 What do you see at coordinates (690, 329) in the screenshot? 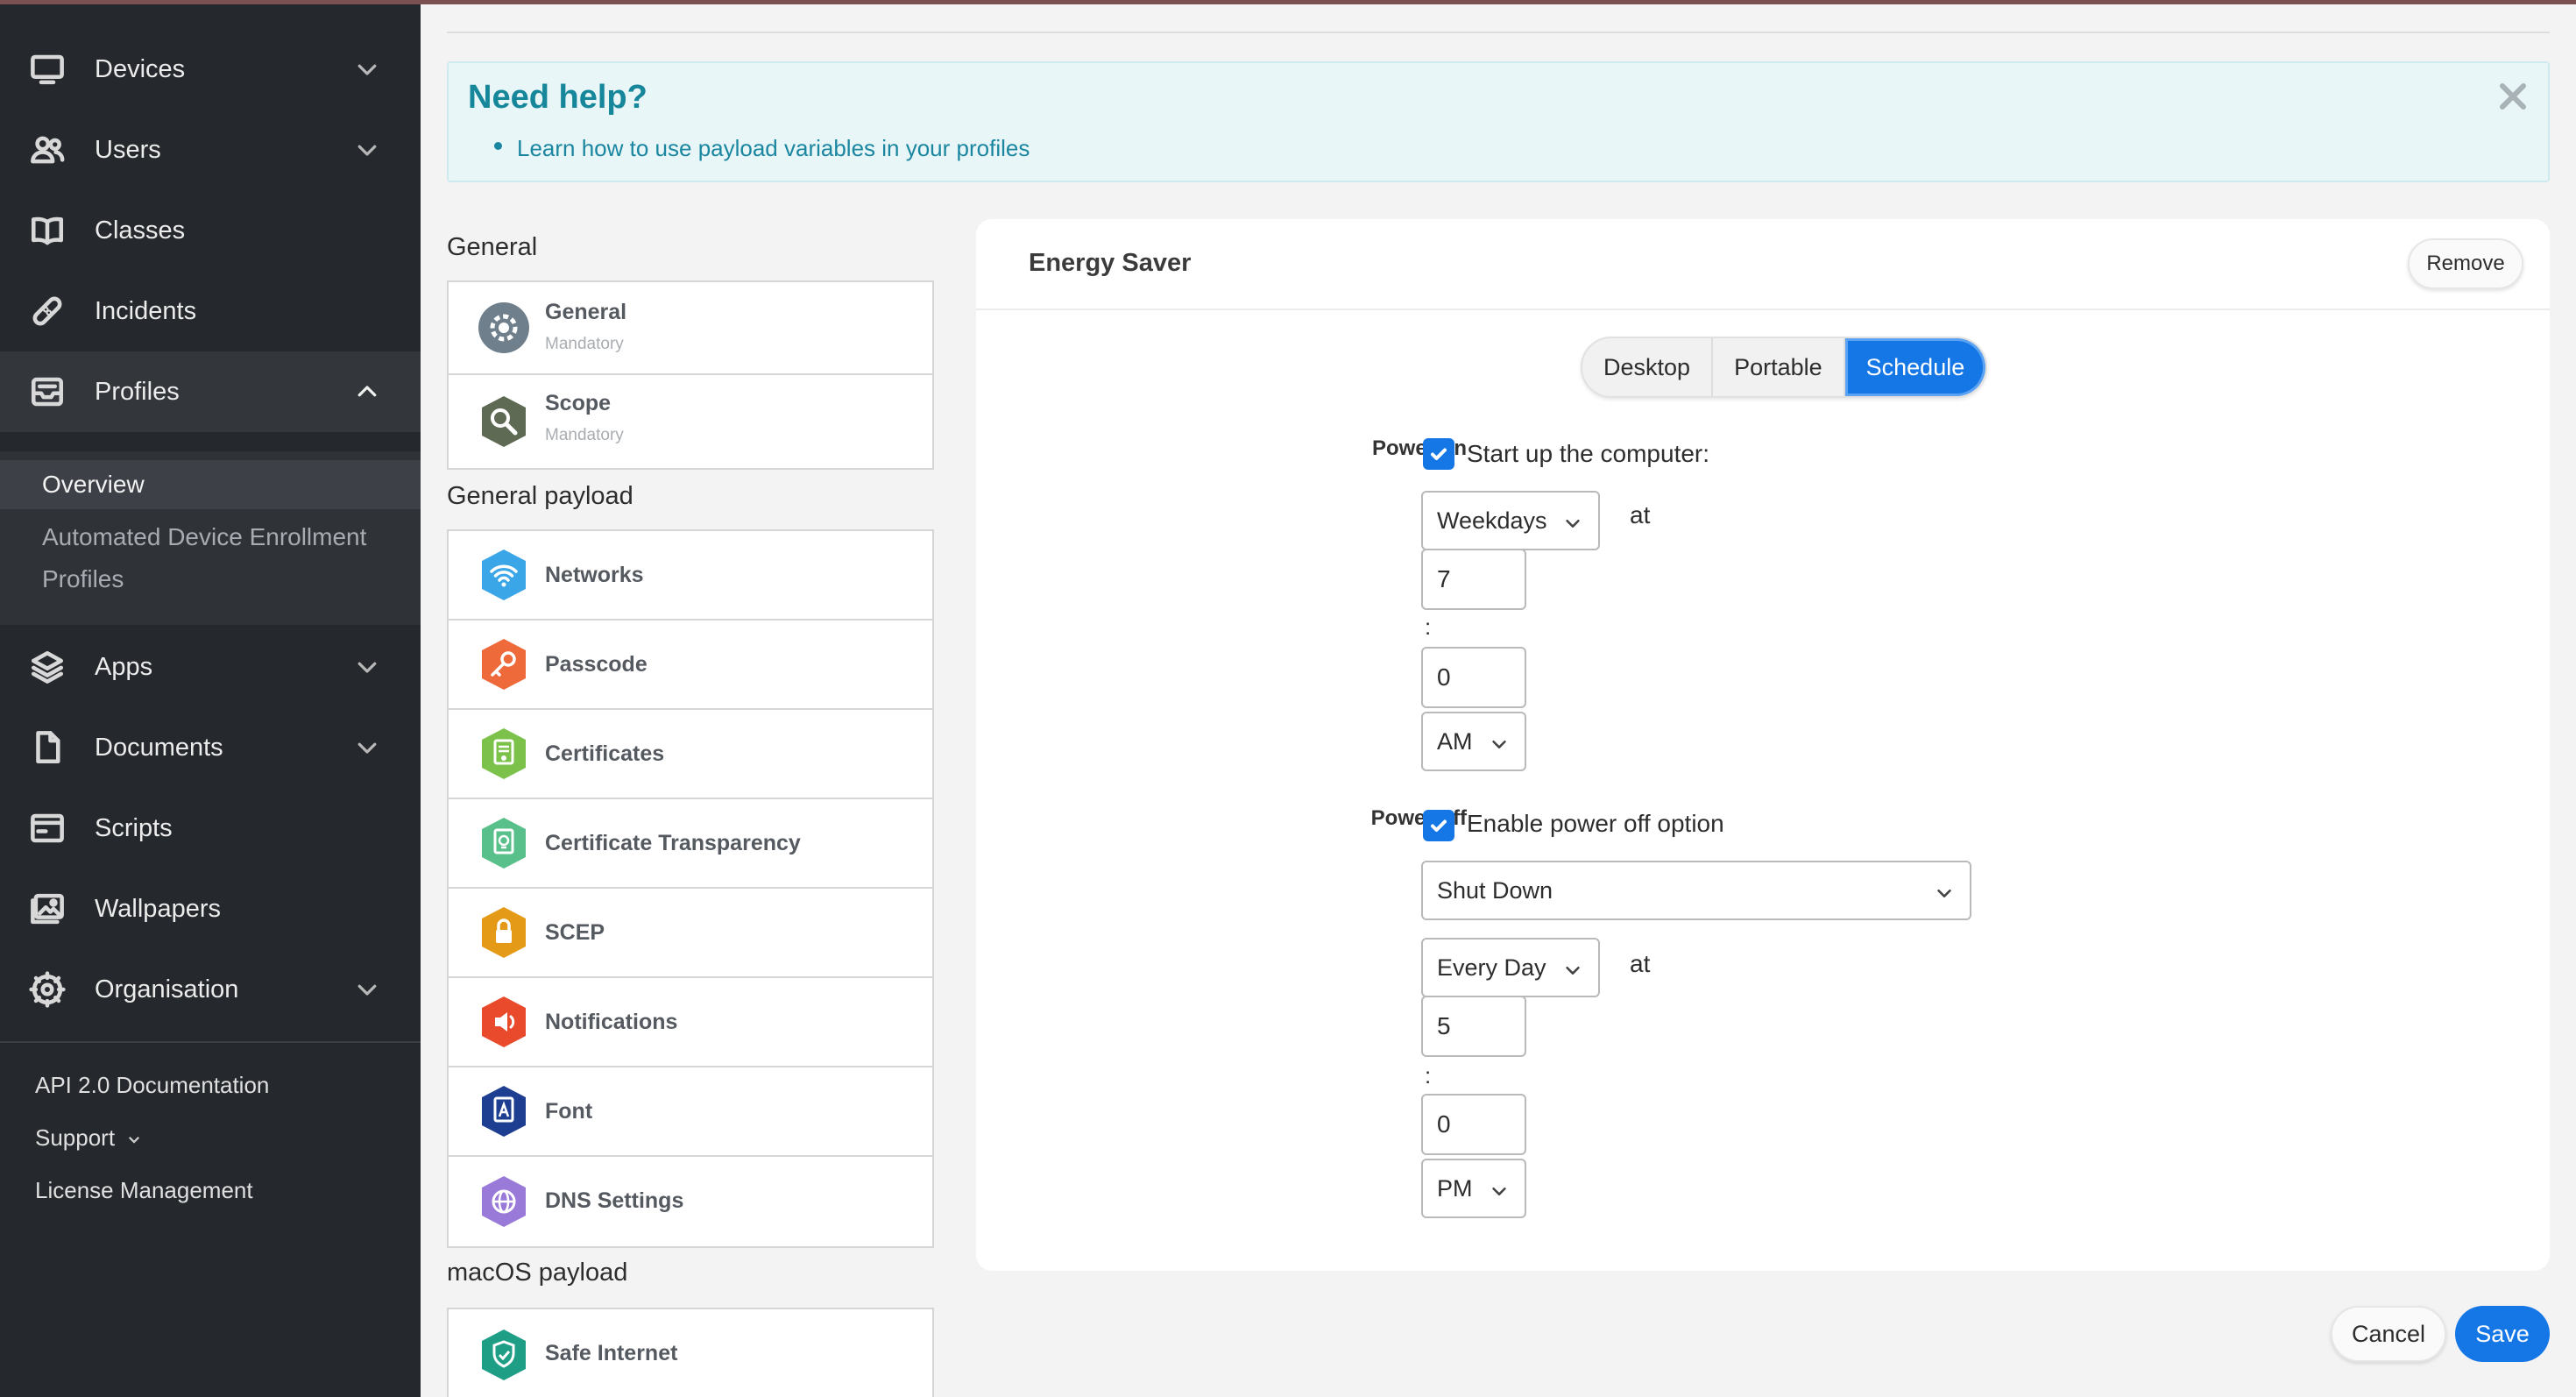
I see `payload-item-general: General Mandatory` at bounding box center [690, 329].